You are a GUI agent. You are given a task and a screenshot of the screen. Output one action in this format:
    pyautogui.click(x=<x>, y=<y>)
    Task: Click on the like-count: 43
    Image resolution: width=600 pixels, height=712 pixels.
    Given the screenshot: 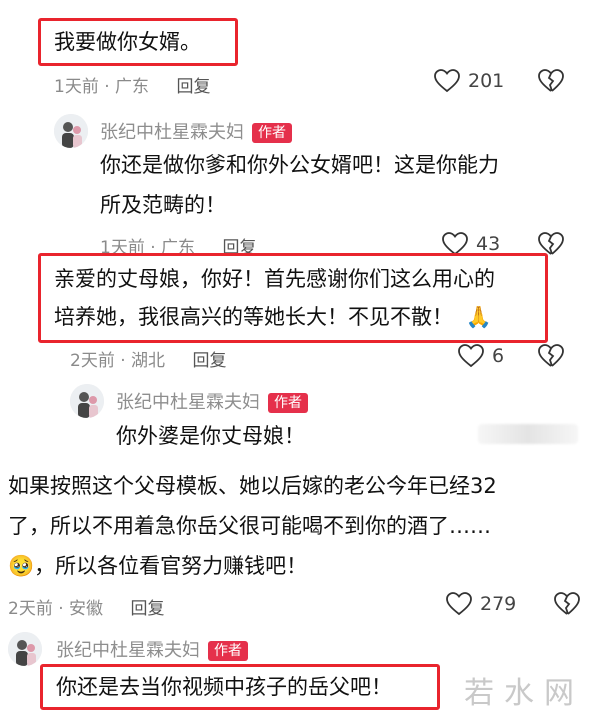 What is the action you would take?
    pyautogui.click(x=488, y=244)
    